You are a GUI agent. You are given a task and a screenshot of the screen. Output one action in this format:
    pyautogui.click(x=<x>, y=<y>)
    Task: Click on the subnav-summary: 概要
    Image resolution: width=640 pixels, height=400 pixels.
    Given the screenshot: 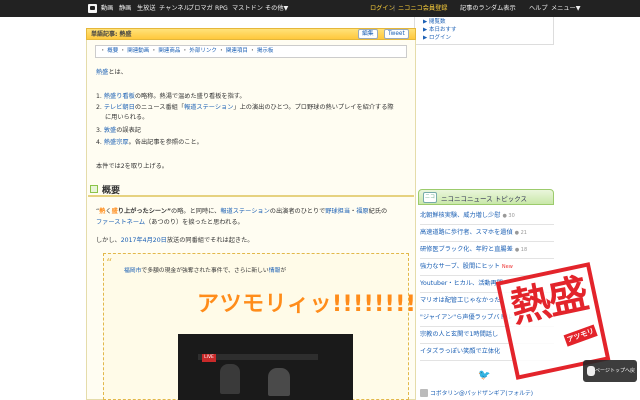 What is the action you would take?
    pyautogui.click(x=112, y=51)
    